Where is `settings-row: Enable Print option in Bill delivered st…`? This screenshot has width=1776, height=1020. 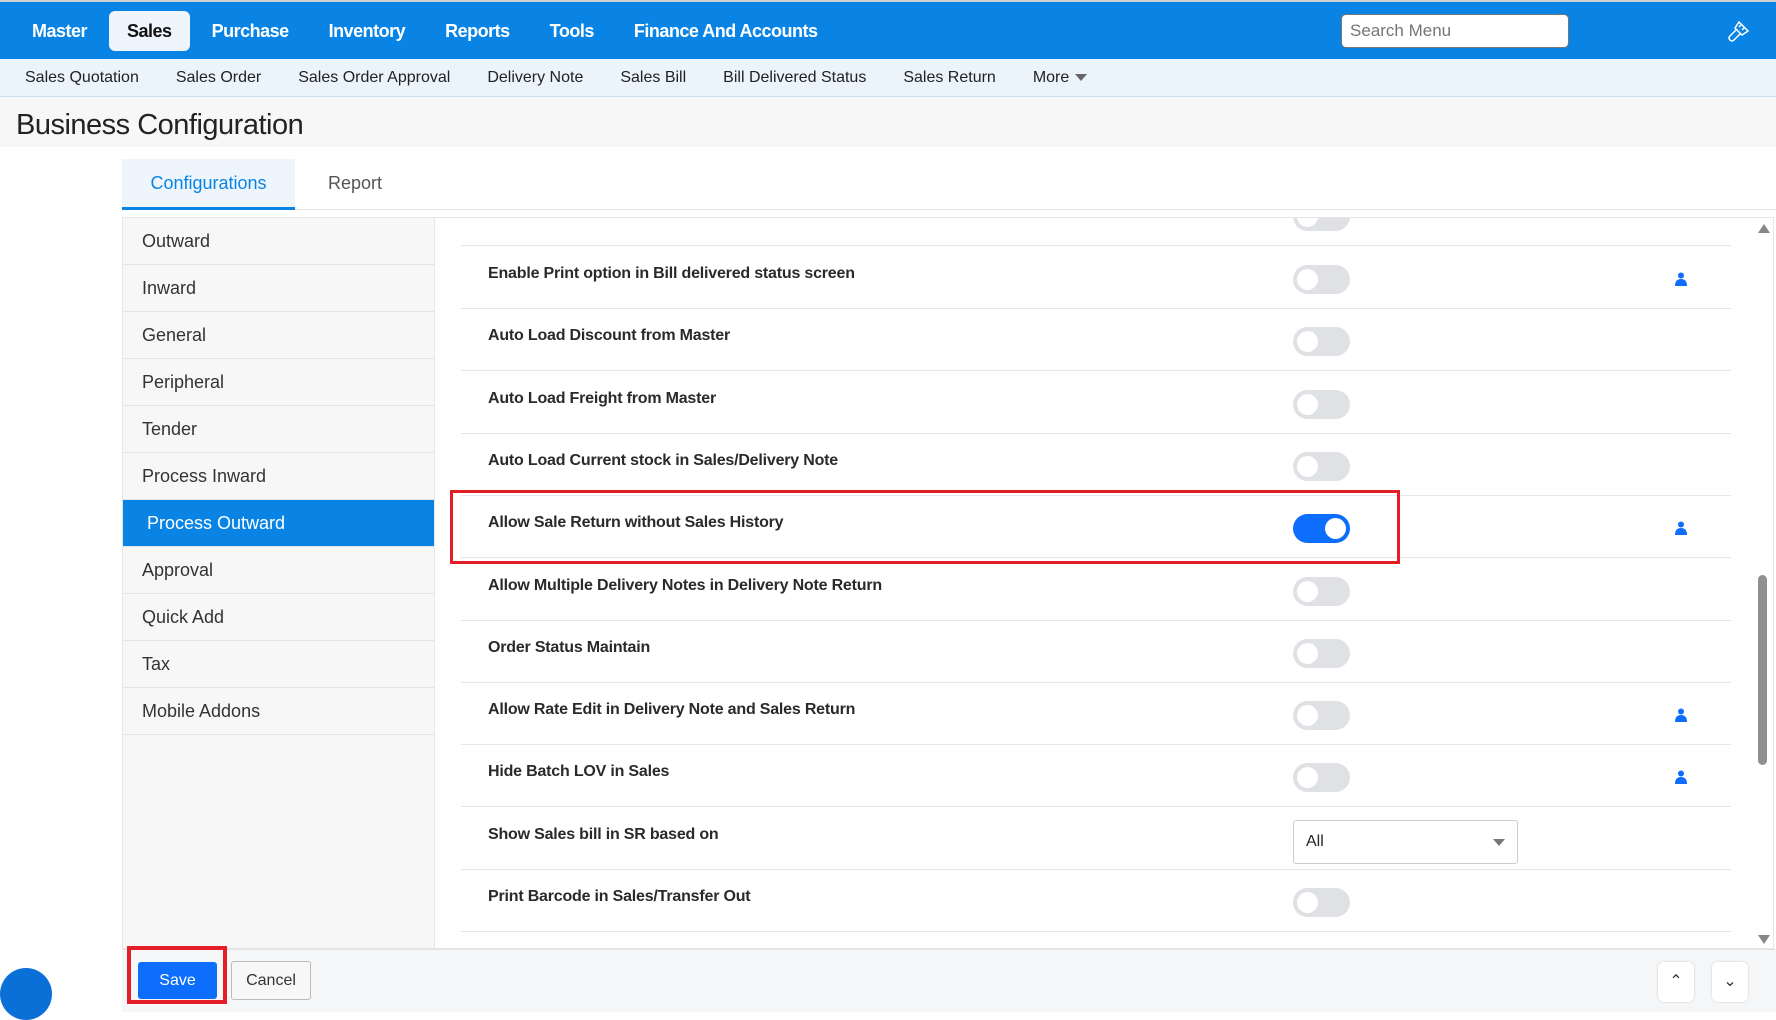
settings-row: Enable Print option in Bill delivered st… is located at coordinates (1096, 278).